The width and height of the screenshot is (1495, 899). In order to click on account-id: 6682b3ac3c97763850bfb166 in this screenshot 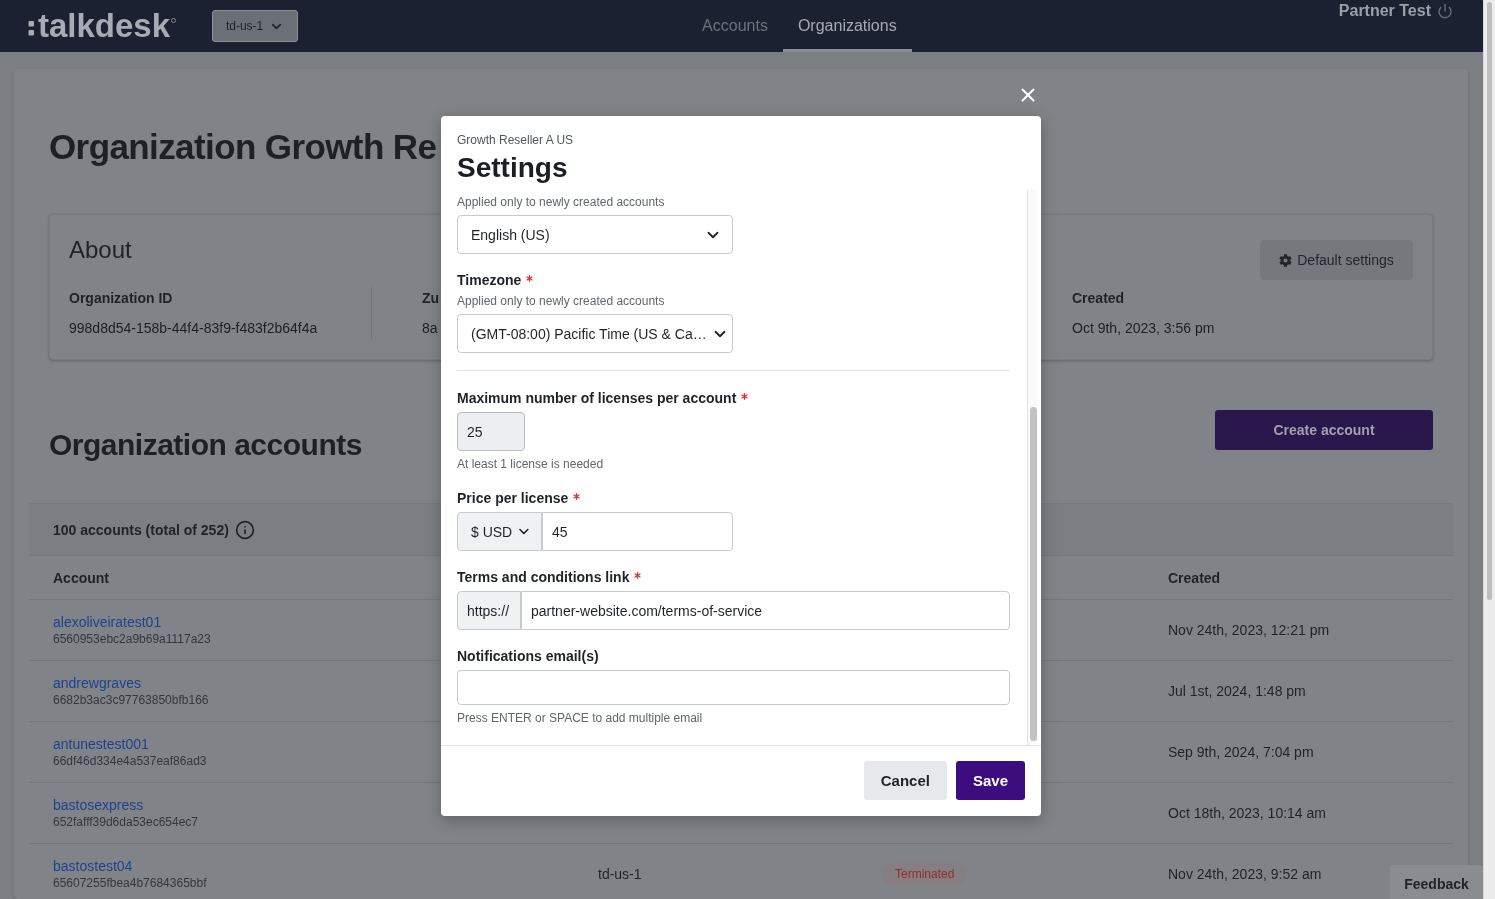, I will do `click(131, 700)`.